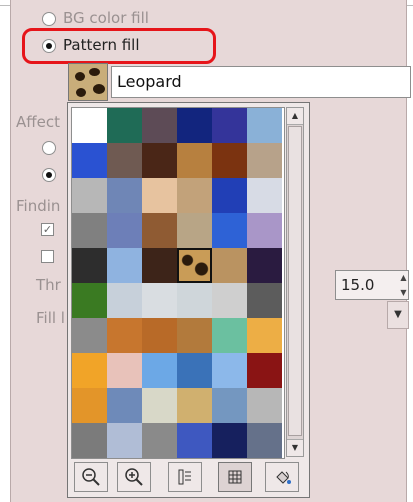  I want to click on threshold-label: Thr, so click(48, 285).